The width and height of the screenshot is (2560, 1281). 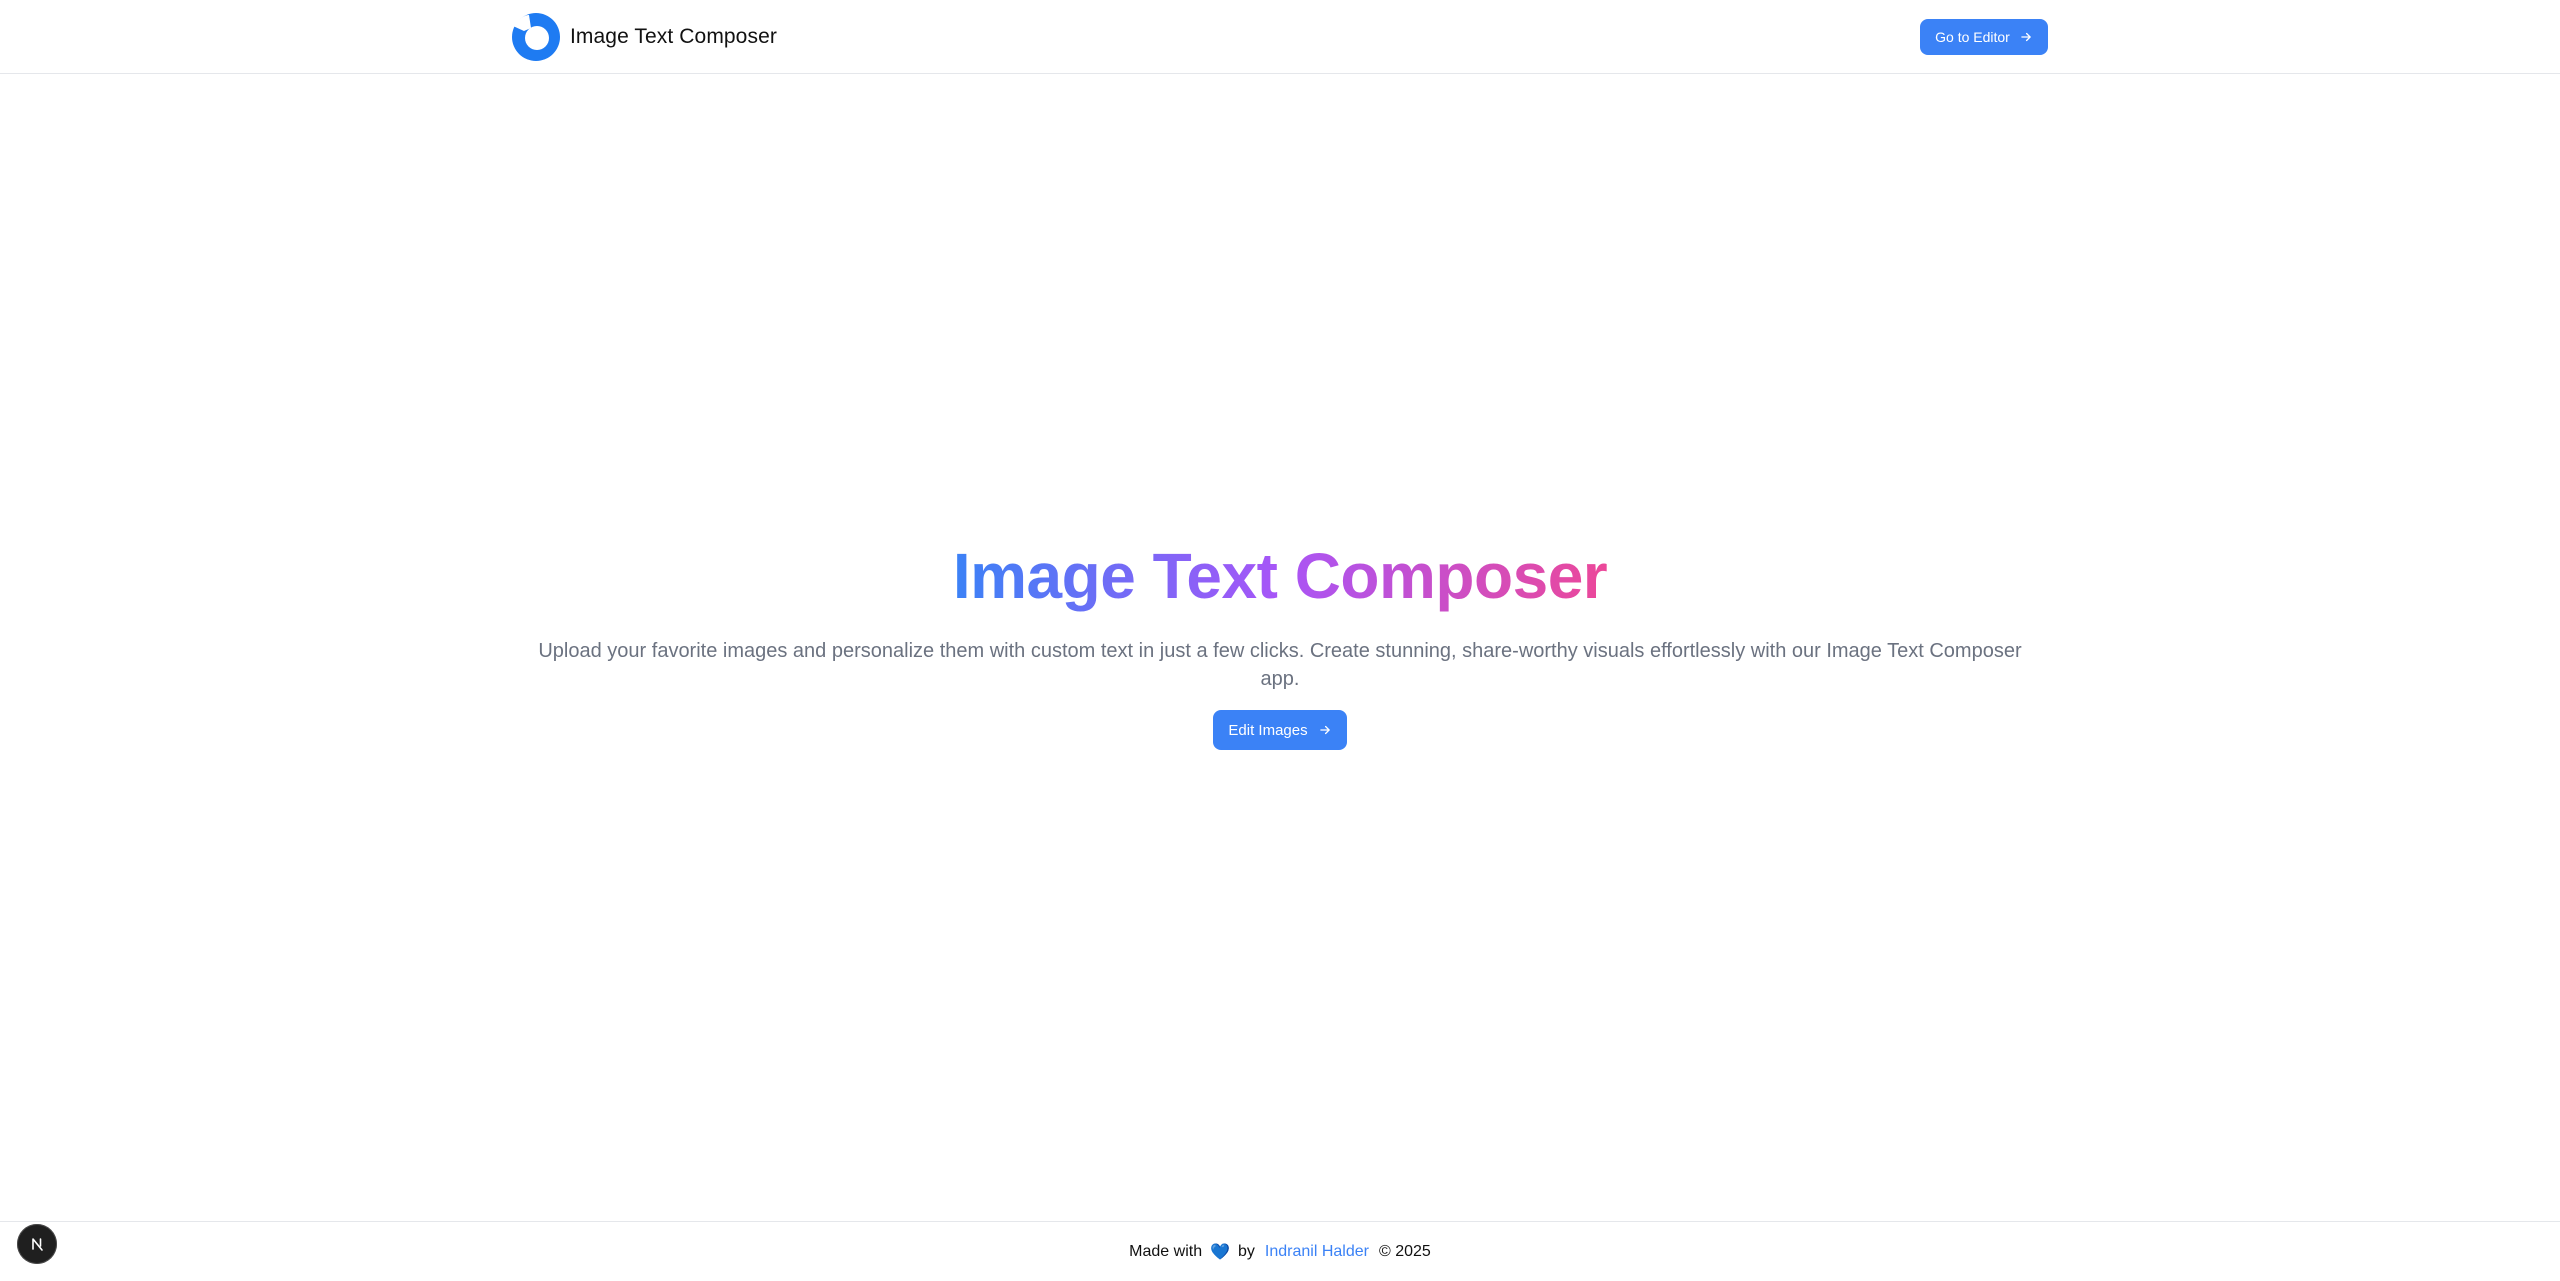 I want to click on hero-title: Image Text Composer, so click(x=1280, y=576).